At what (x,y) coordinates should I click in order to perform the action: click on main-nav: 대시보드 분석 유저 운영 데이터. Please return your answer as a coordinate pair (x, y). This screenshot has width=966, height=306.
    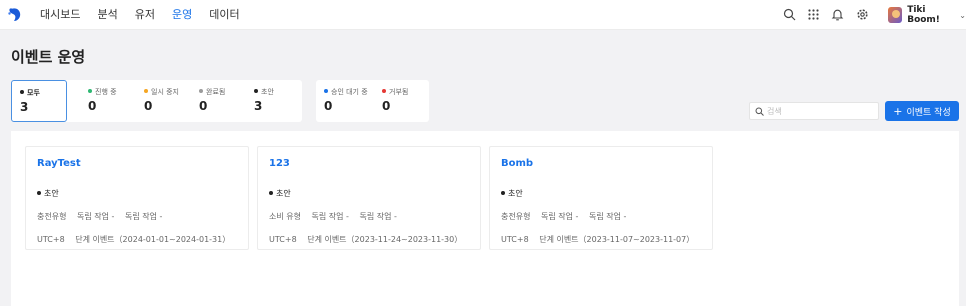
    Looking at the image, I should click on (148, 15).